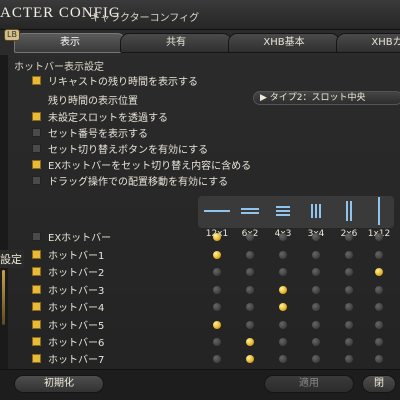  What do you see at coordinates (59, 67) in the screenshot?
I see `section-title: ホットバー表示設定` at bounding box center [59, 67].